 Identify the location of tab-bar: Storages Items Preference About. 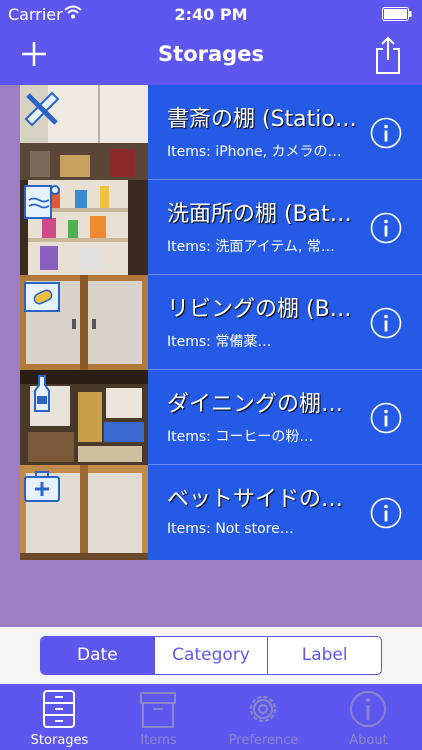
(211, 717).